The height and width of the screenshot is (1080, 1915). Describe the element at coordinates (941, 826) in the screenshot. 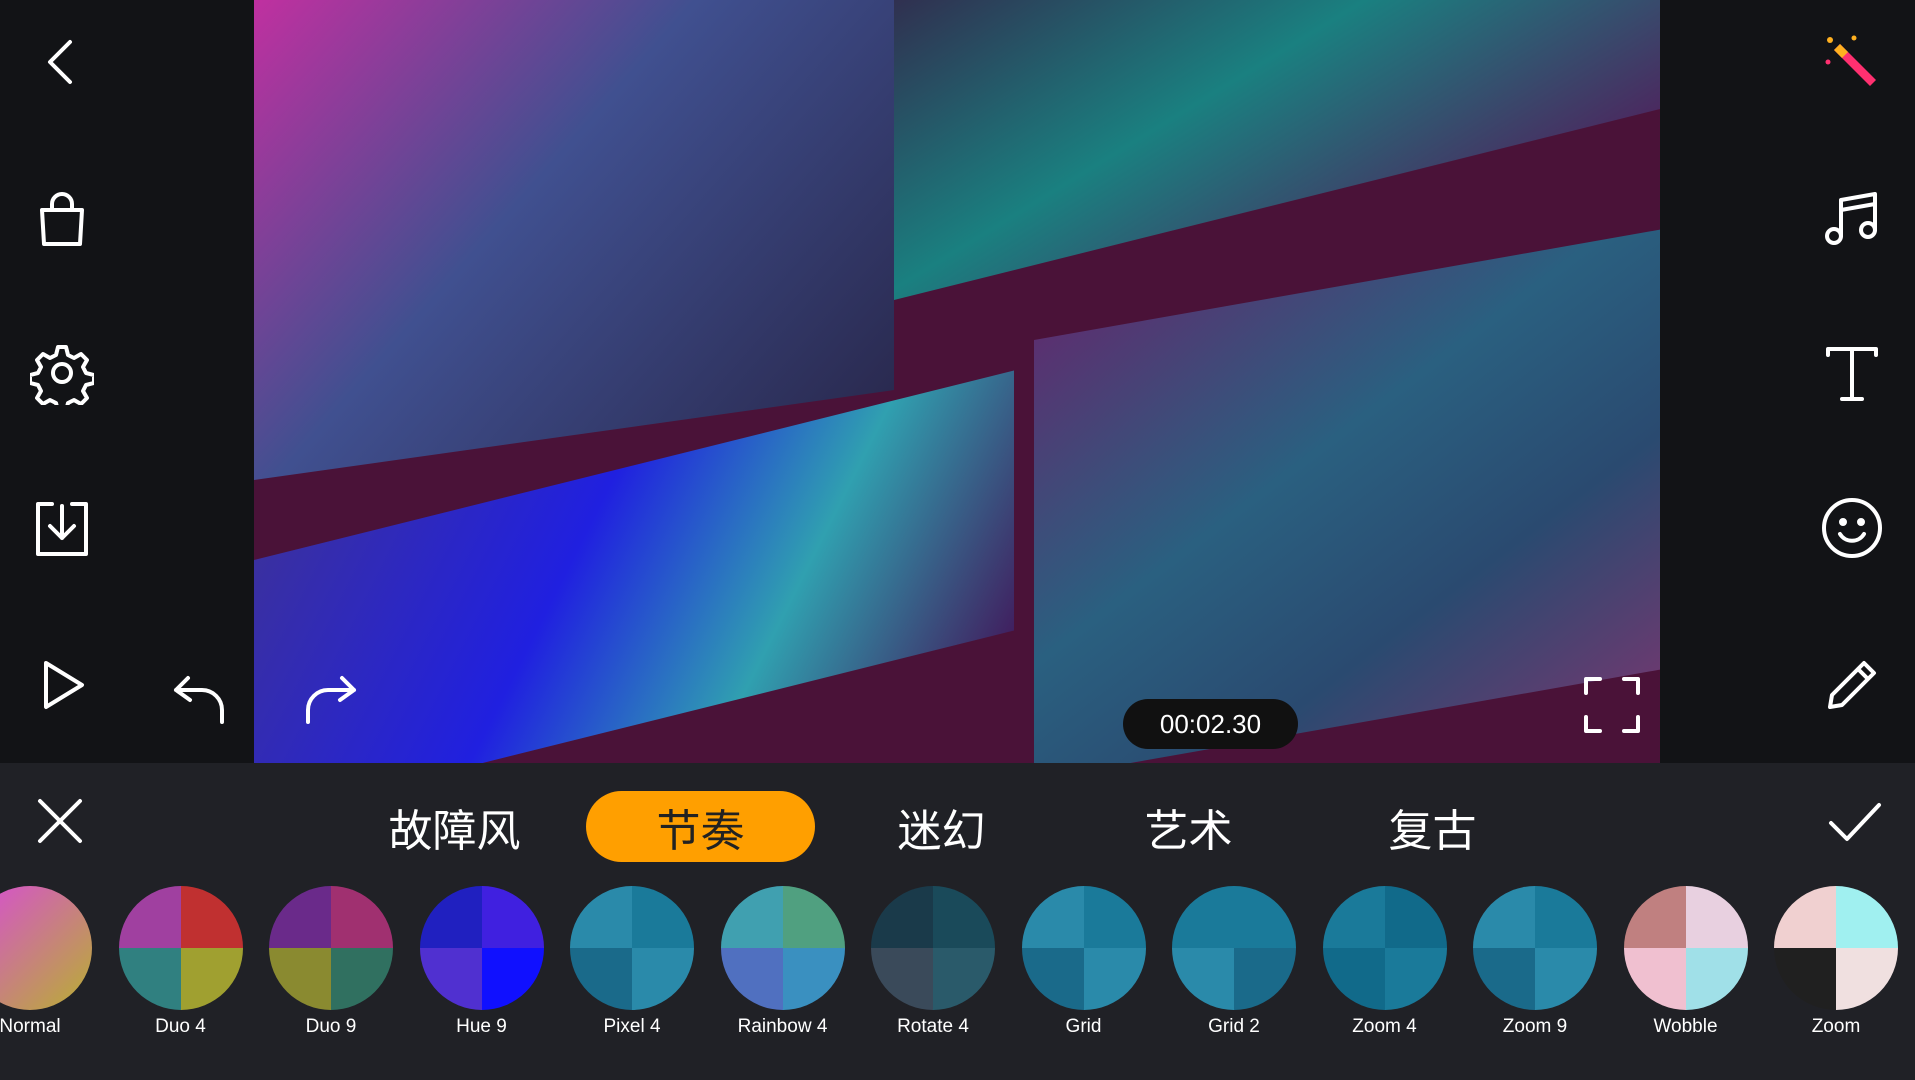

I see `category-tab: 迷幻` at that location.